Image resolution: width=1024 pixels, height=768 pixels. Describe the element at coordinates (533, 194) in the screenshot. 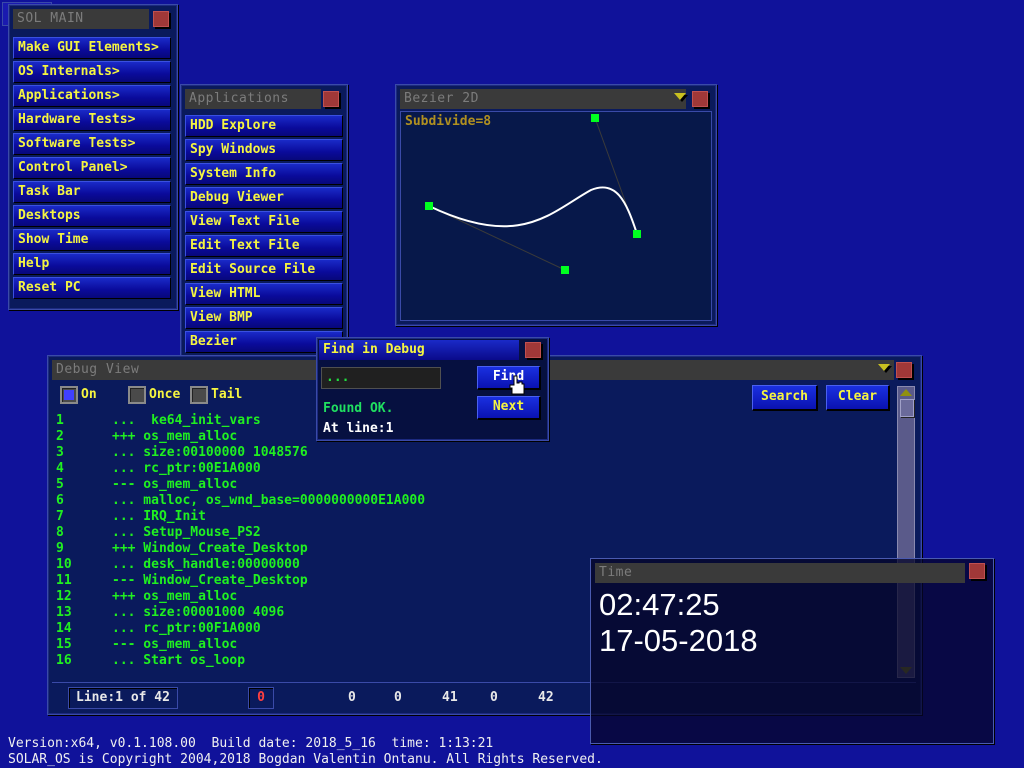

I see `bezier-curve-plot` at that location.